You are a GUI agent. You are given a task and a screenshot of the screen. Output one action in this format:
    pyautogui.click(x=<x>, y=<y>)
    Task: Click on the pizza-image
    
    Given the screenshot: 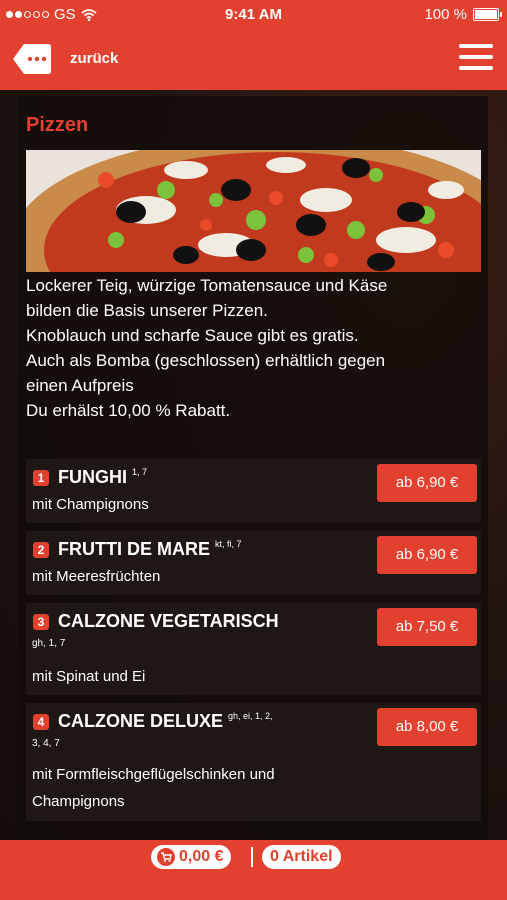 What is the action you would take?
    pyautogui.click(x=253, y=211)
    